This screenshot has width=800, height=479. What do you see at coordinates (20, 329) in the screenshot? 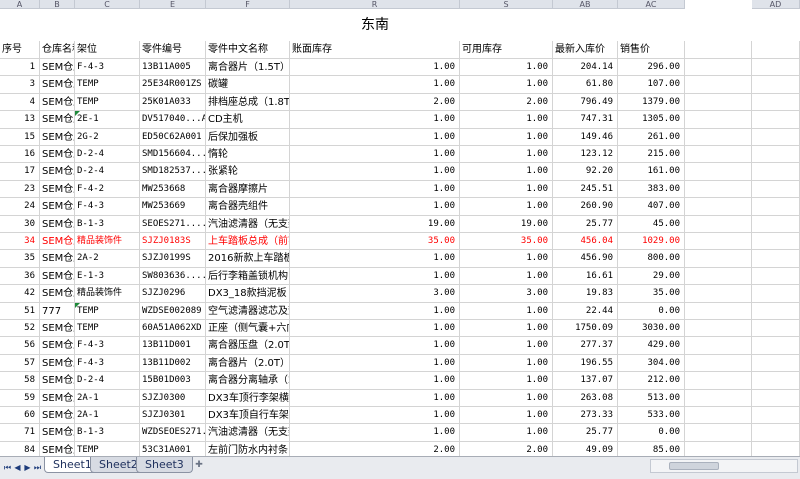
I see `cell-no: 52` at bounding box center [20, 329].